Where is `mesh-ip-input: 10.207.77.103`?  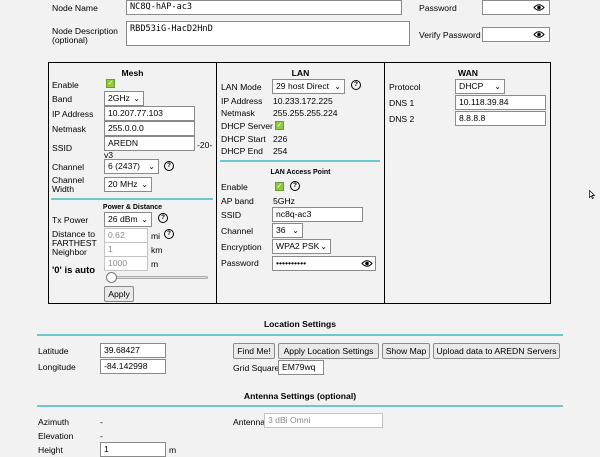 mesh-ip-input: 10.207.77.103 is located at coordinates (149, 113).